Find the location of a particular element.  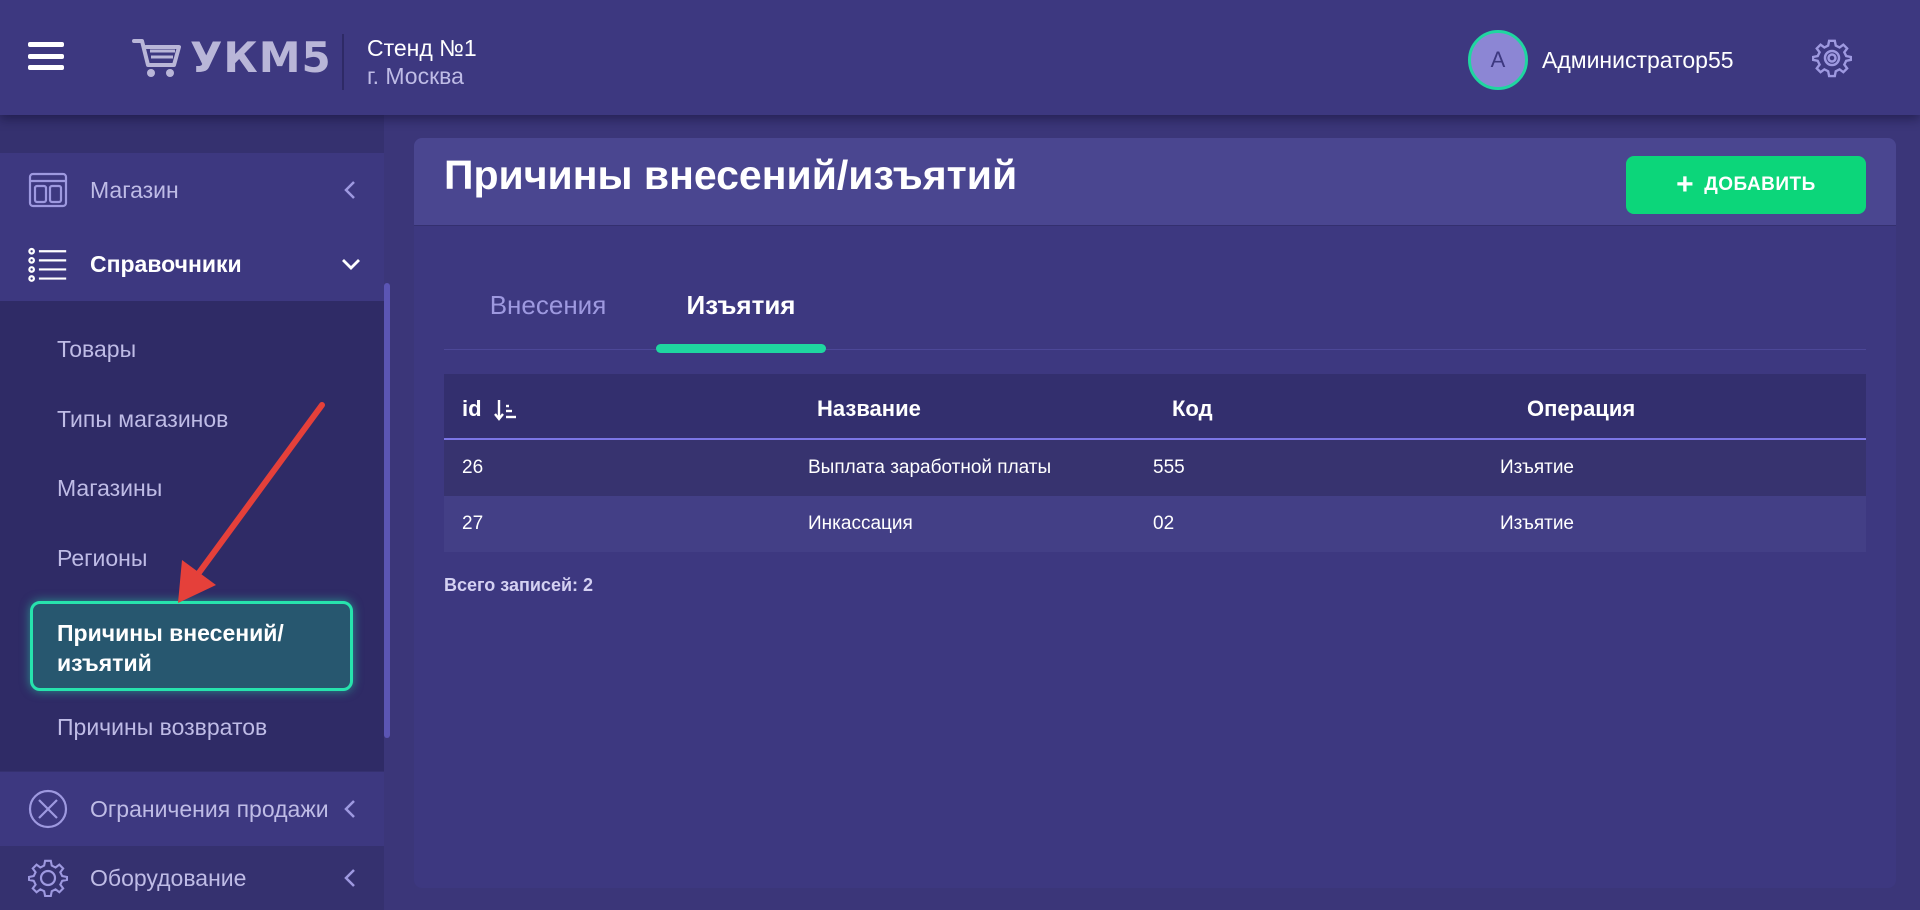

submenu-item-stores: Магазины is located at coordinates (109, 488).